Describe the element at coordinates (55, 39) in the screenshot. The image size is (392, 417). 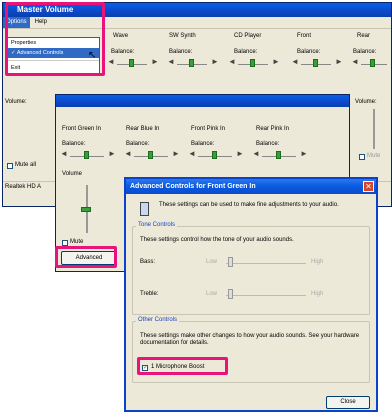
I see `highlight-options-menu` at that location.